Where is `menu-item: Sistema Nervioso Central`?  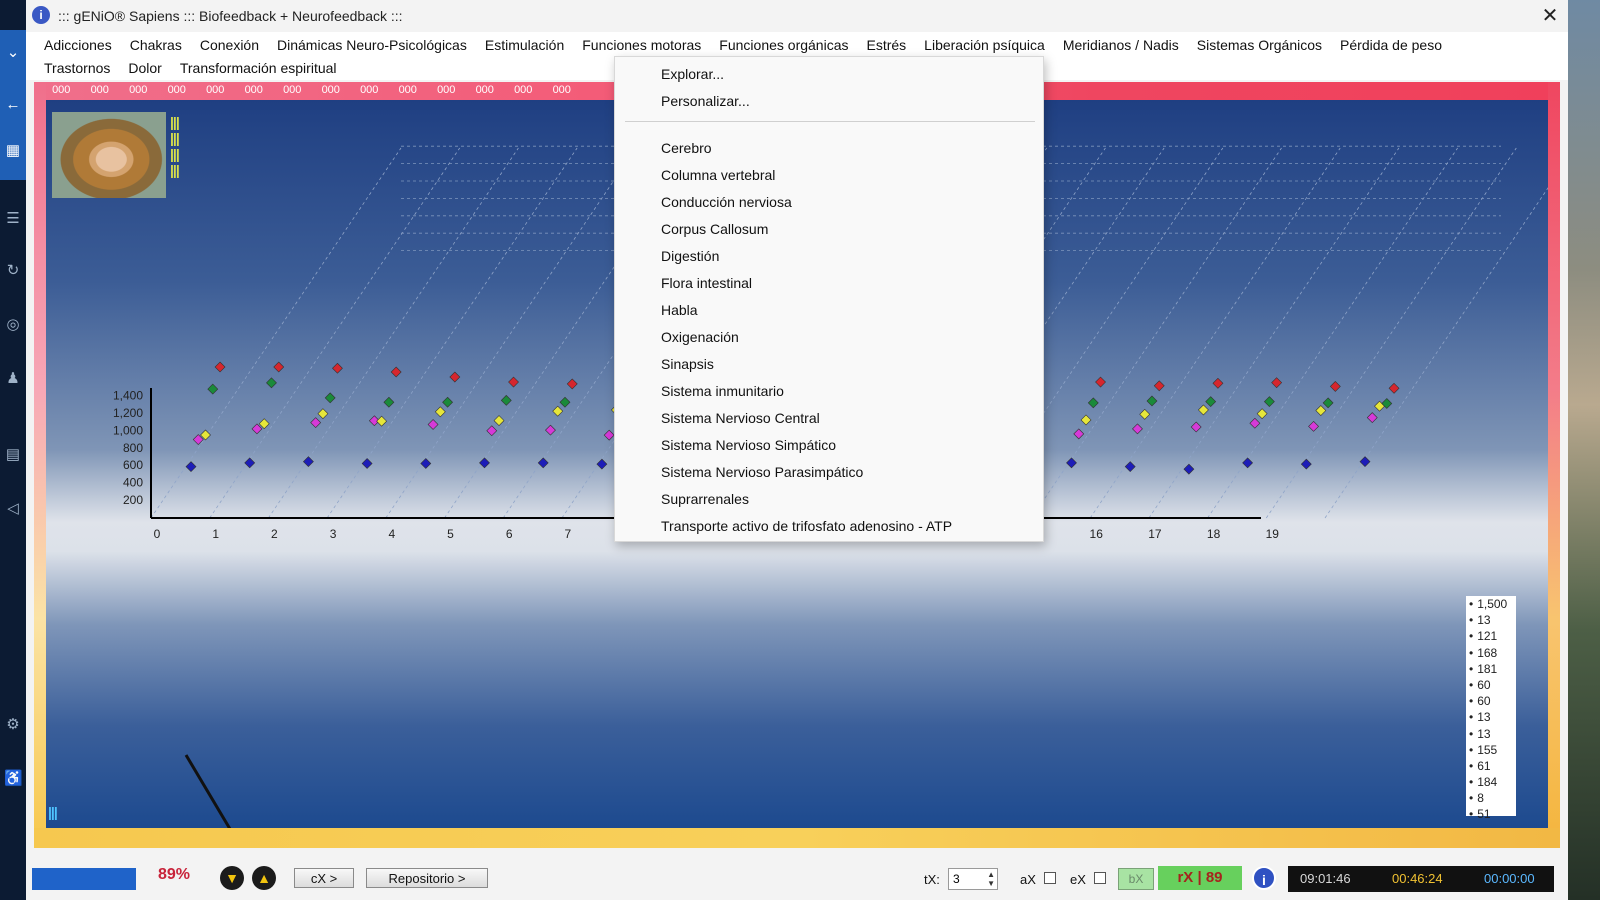 menu-item: Sistema Nervioso Central is located at coordinates (740, 418).